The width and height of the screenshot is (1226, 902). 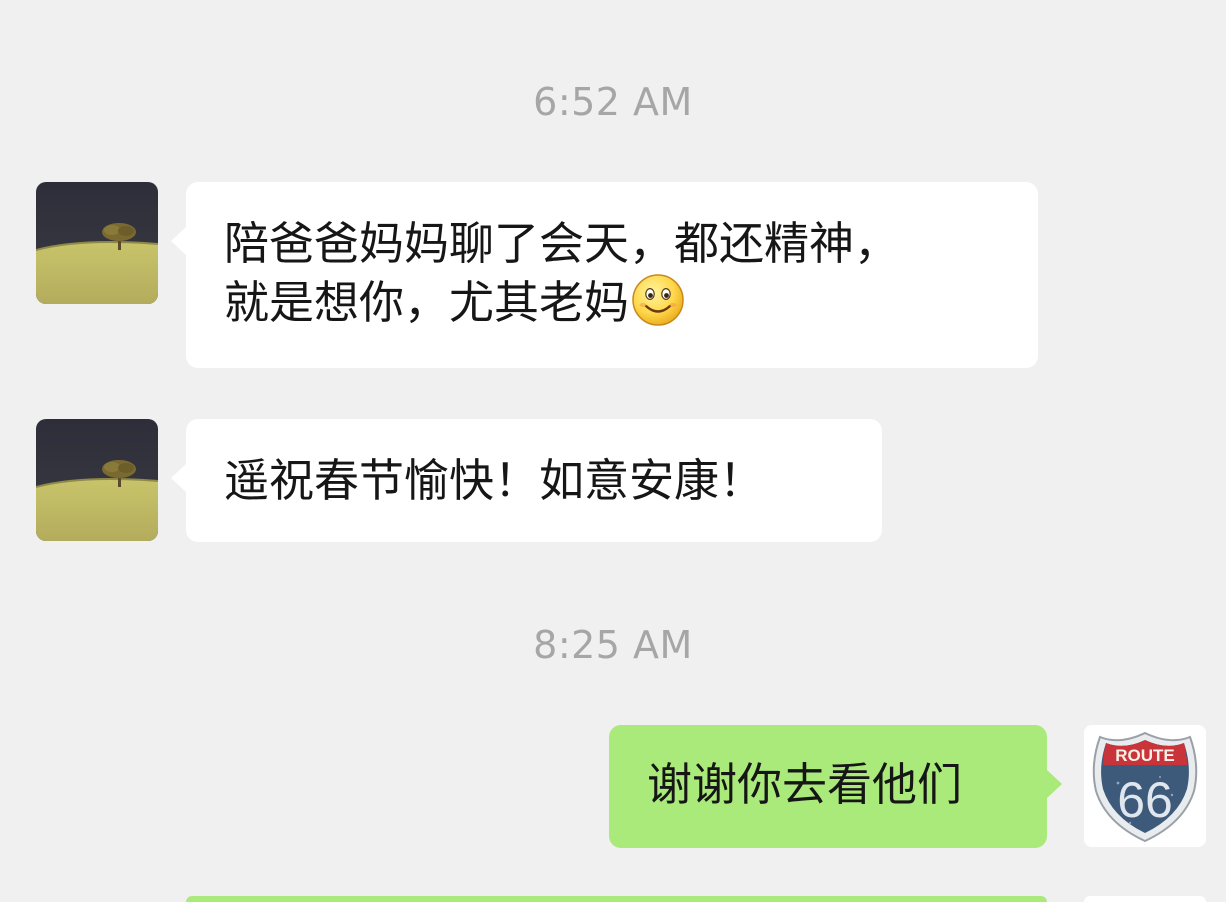 What do you see at coordinates (616, 899) in the screenshot?
I see `outgoing-message-bubble-partial` at bounding box center [616, 899].